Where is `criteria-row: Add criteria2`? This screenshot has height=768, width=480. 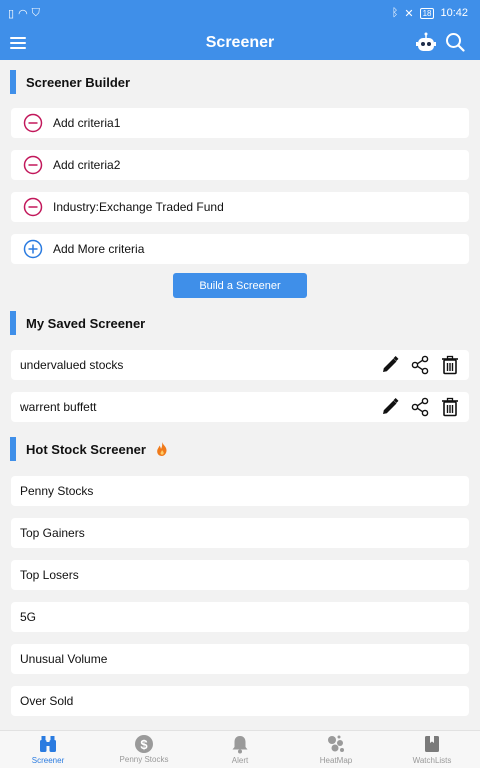
criteria-row: Add criteria2 is located at coordinates (240, 165).